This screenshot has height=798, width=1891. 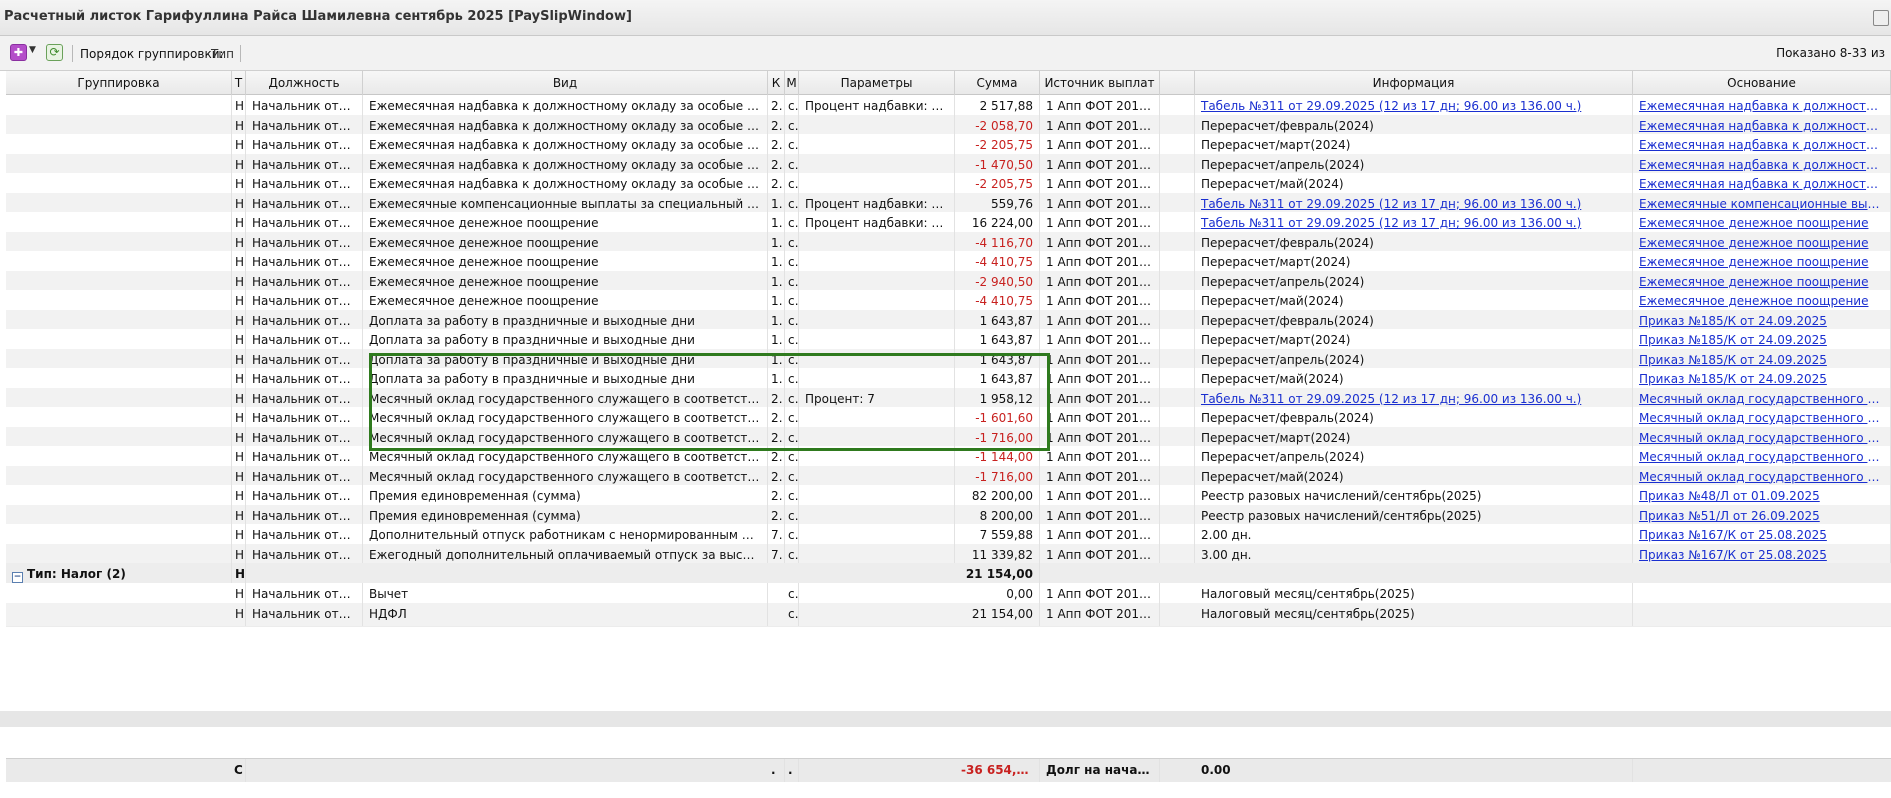 What do you see at coordinates (1414, 83) in the screenshot?
I see `column-header-information: Информация` at bounding box center [1414, 83].